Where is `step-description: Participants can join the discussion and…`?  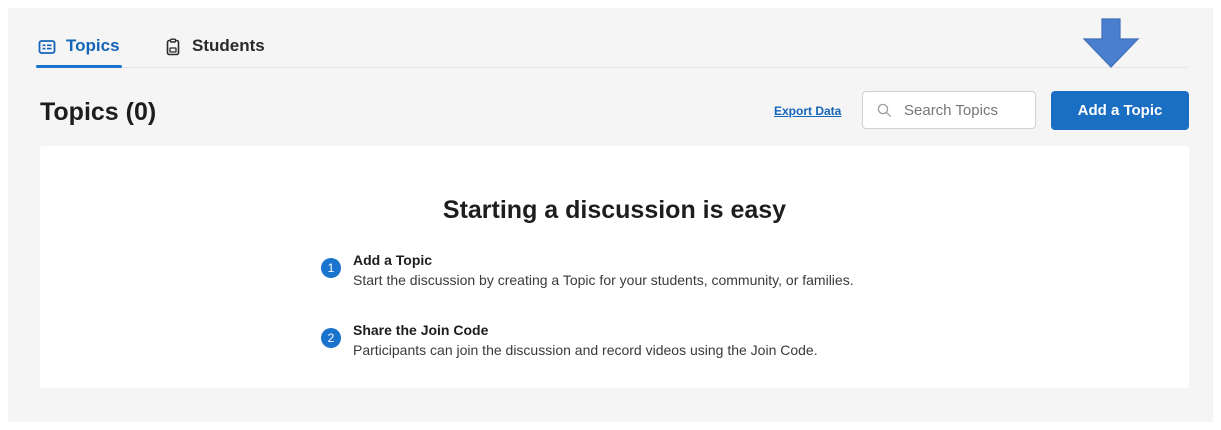
step-description: Participants can join the discussion and… is located at coordinates (585, 350).